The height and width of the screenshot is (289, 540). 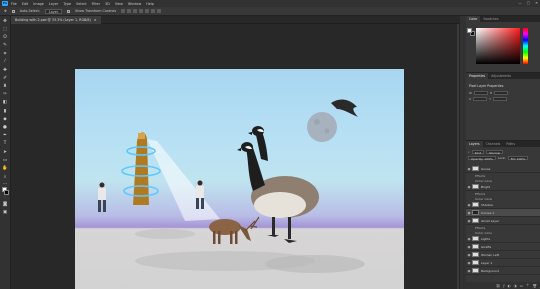 What do you see at coordinates (344, 108) in the screenshot?
I see `flying-orca` at bounding box center [344, 108].